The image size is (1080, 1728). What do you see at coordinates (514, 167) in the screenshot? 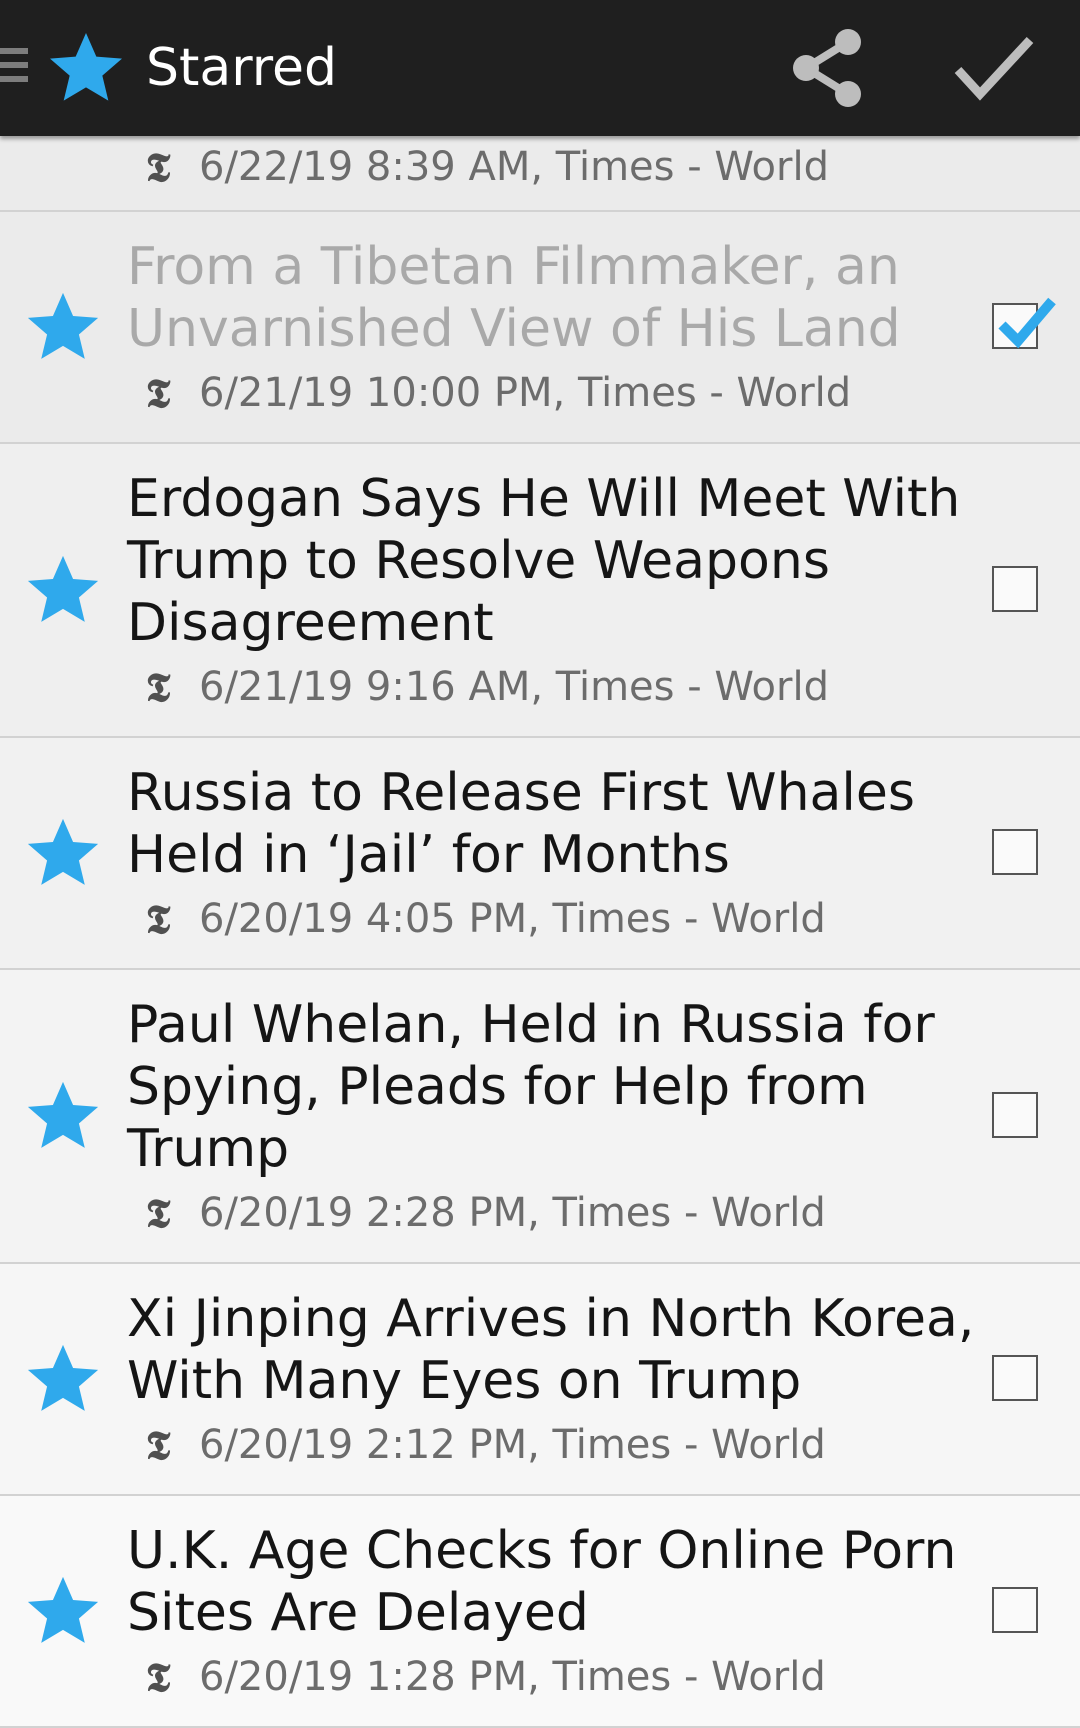
I see `article-meta-text: 6/22/19 8:39 AM, Times - World` at bounding box center [514, 167].